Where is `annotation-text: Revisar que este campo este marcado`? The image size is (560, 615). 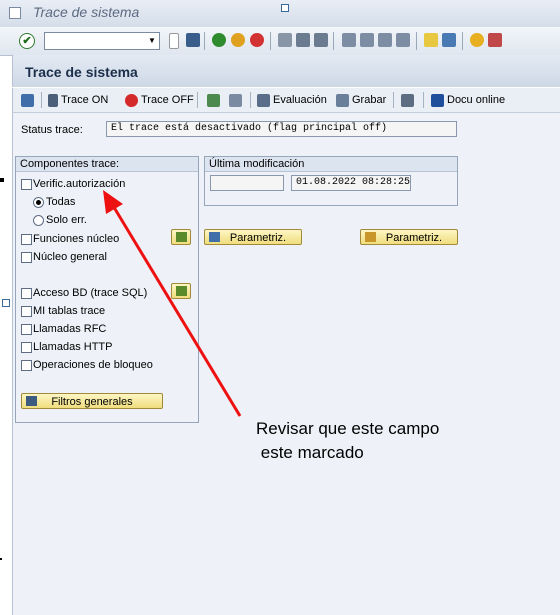 annotation-text: Revisar que este campo este marcado is located at coordinates (348, 440).